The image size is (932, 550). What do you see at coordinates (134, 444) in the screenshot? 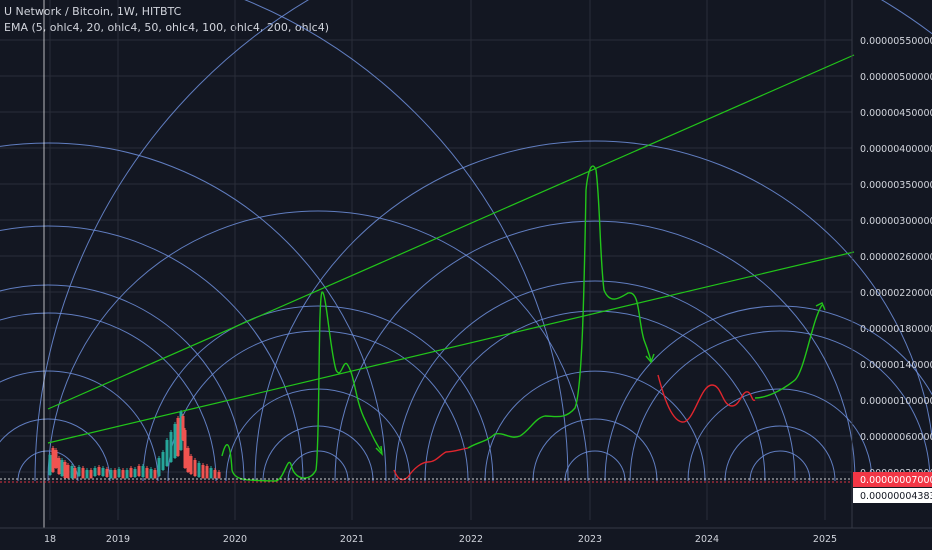
I see `price-candles` at bounding box center [134, 444].